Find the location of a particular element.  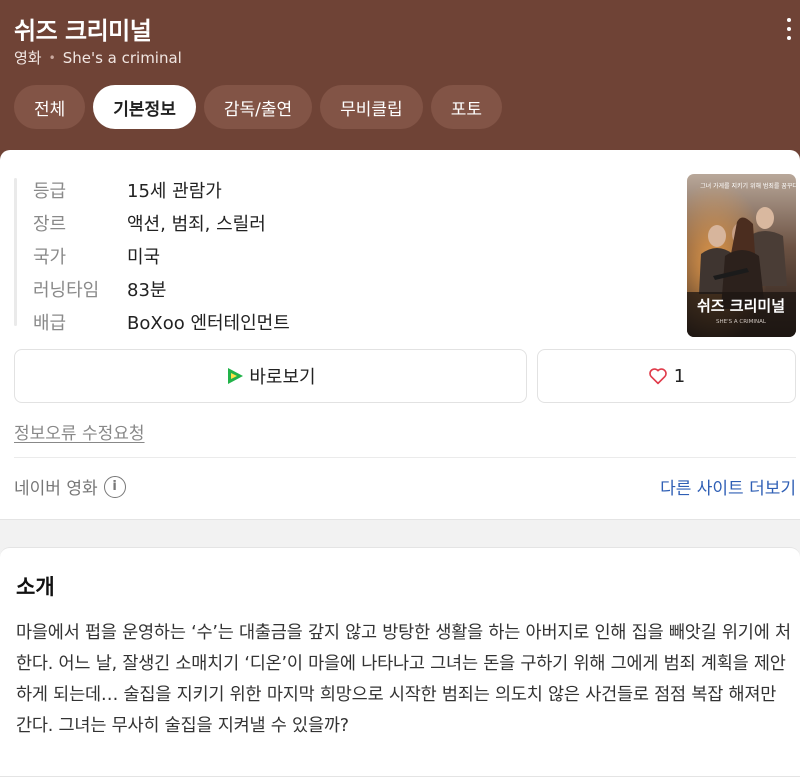

info-row-distributor: 배급 BoXoo 엔터테인먼트 is located at coordinates (161, 321).